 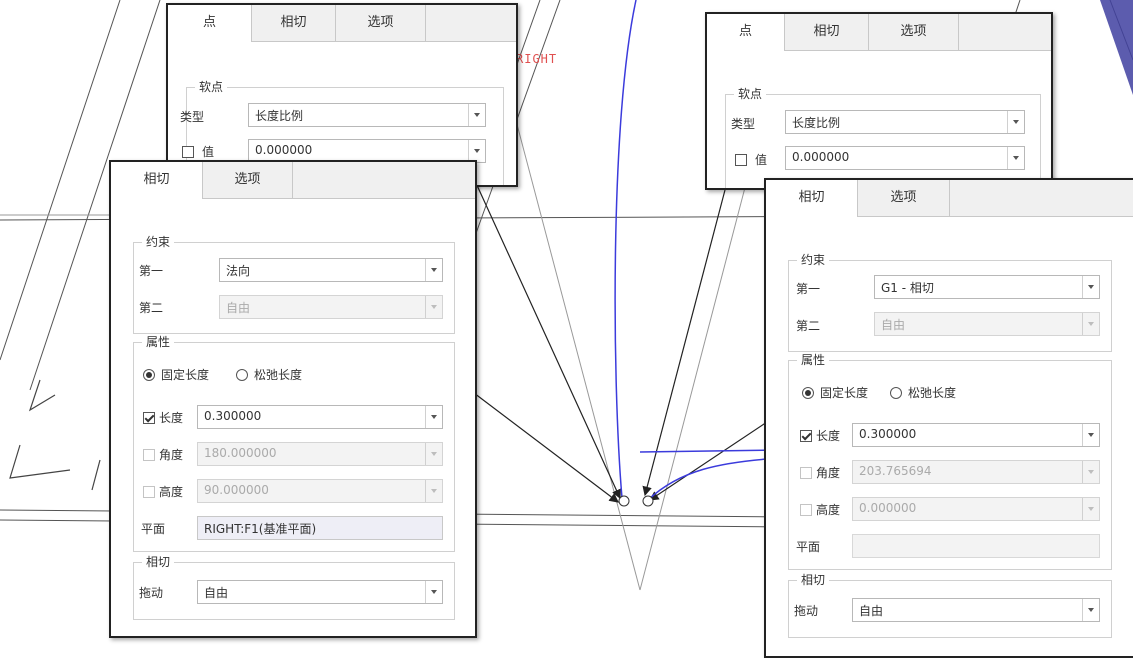 What do you see at coordinates (895, 471) in the screenshot?
I see `angle-value: 203.765694` at bounding box center [895, 471].